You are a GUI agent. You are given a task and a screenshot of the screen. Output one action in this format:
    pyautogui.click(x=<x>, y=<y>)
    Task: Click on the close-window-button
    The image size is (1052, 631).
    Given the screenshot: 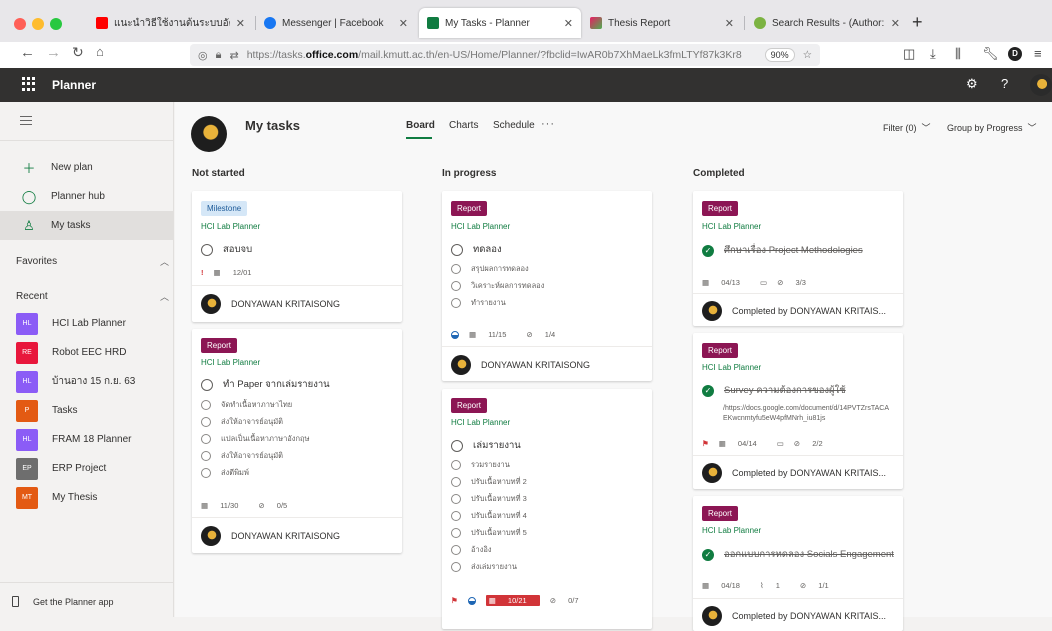 What is the action you would take?
    pyautogui.click(x=20, y=24)
    